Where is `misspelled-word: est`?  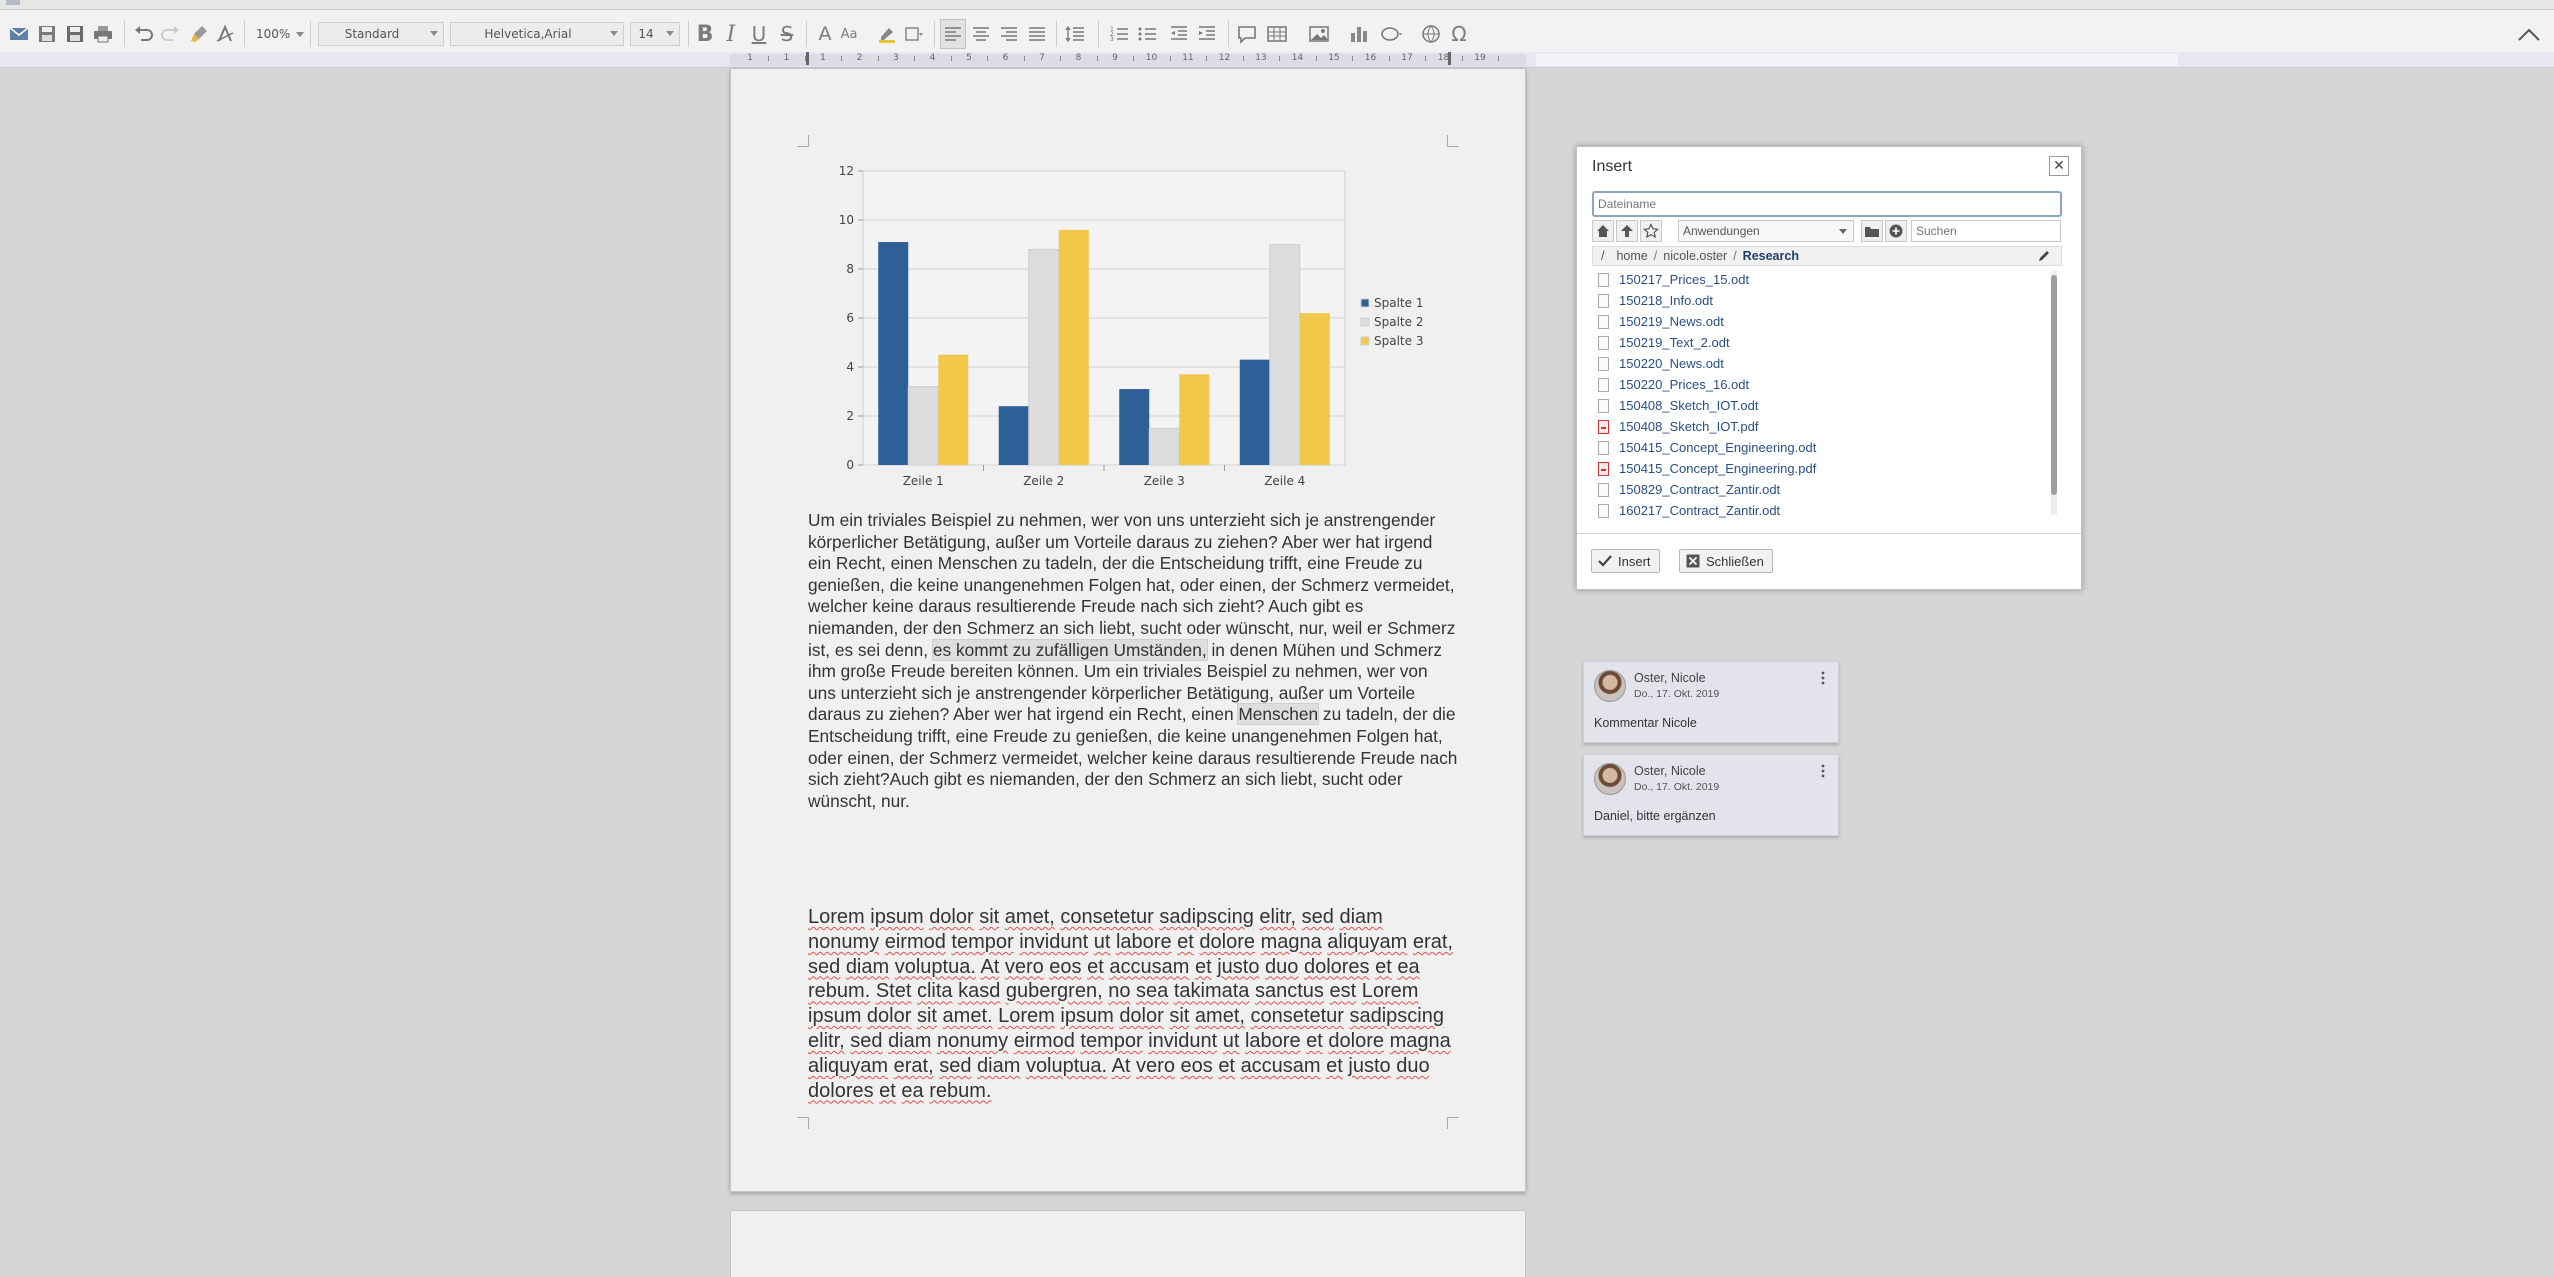
misspelled-word: est is located at coordinates (1343, 991).